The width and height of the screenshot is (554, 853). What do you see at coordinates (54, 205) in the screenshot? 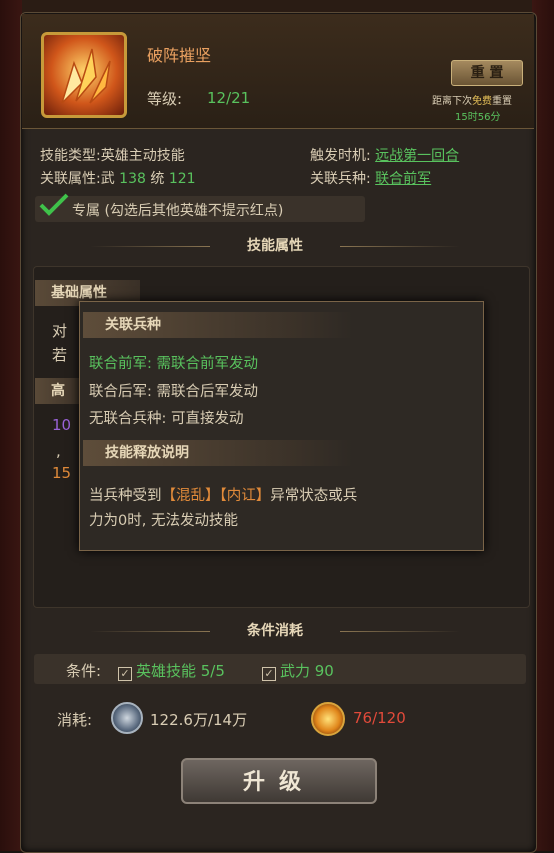
I see `check-icon` at bounding box center [54, 205].